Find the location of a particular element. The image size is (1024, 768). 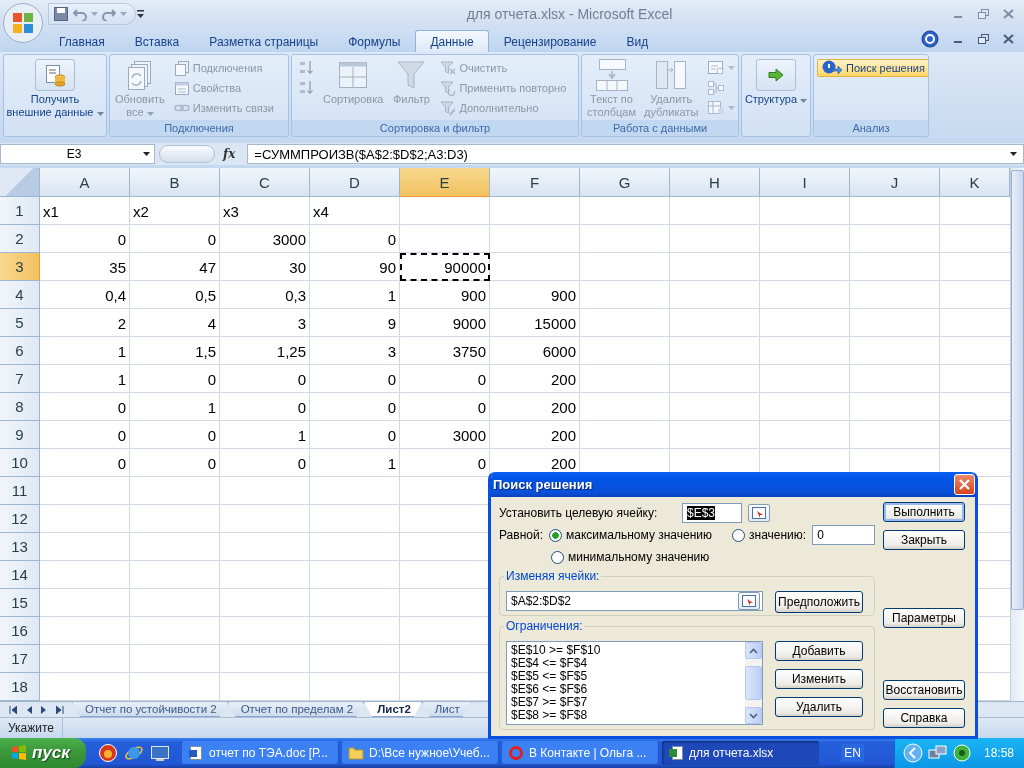

globe-icon is located at coordinates (108, 753).